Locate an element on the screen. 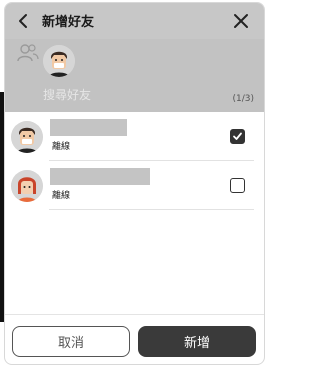  back-button is located at coordinates (24, 21).